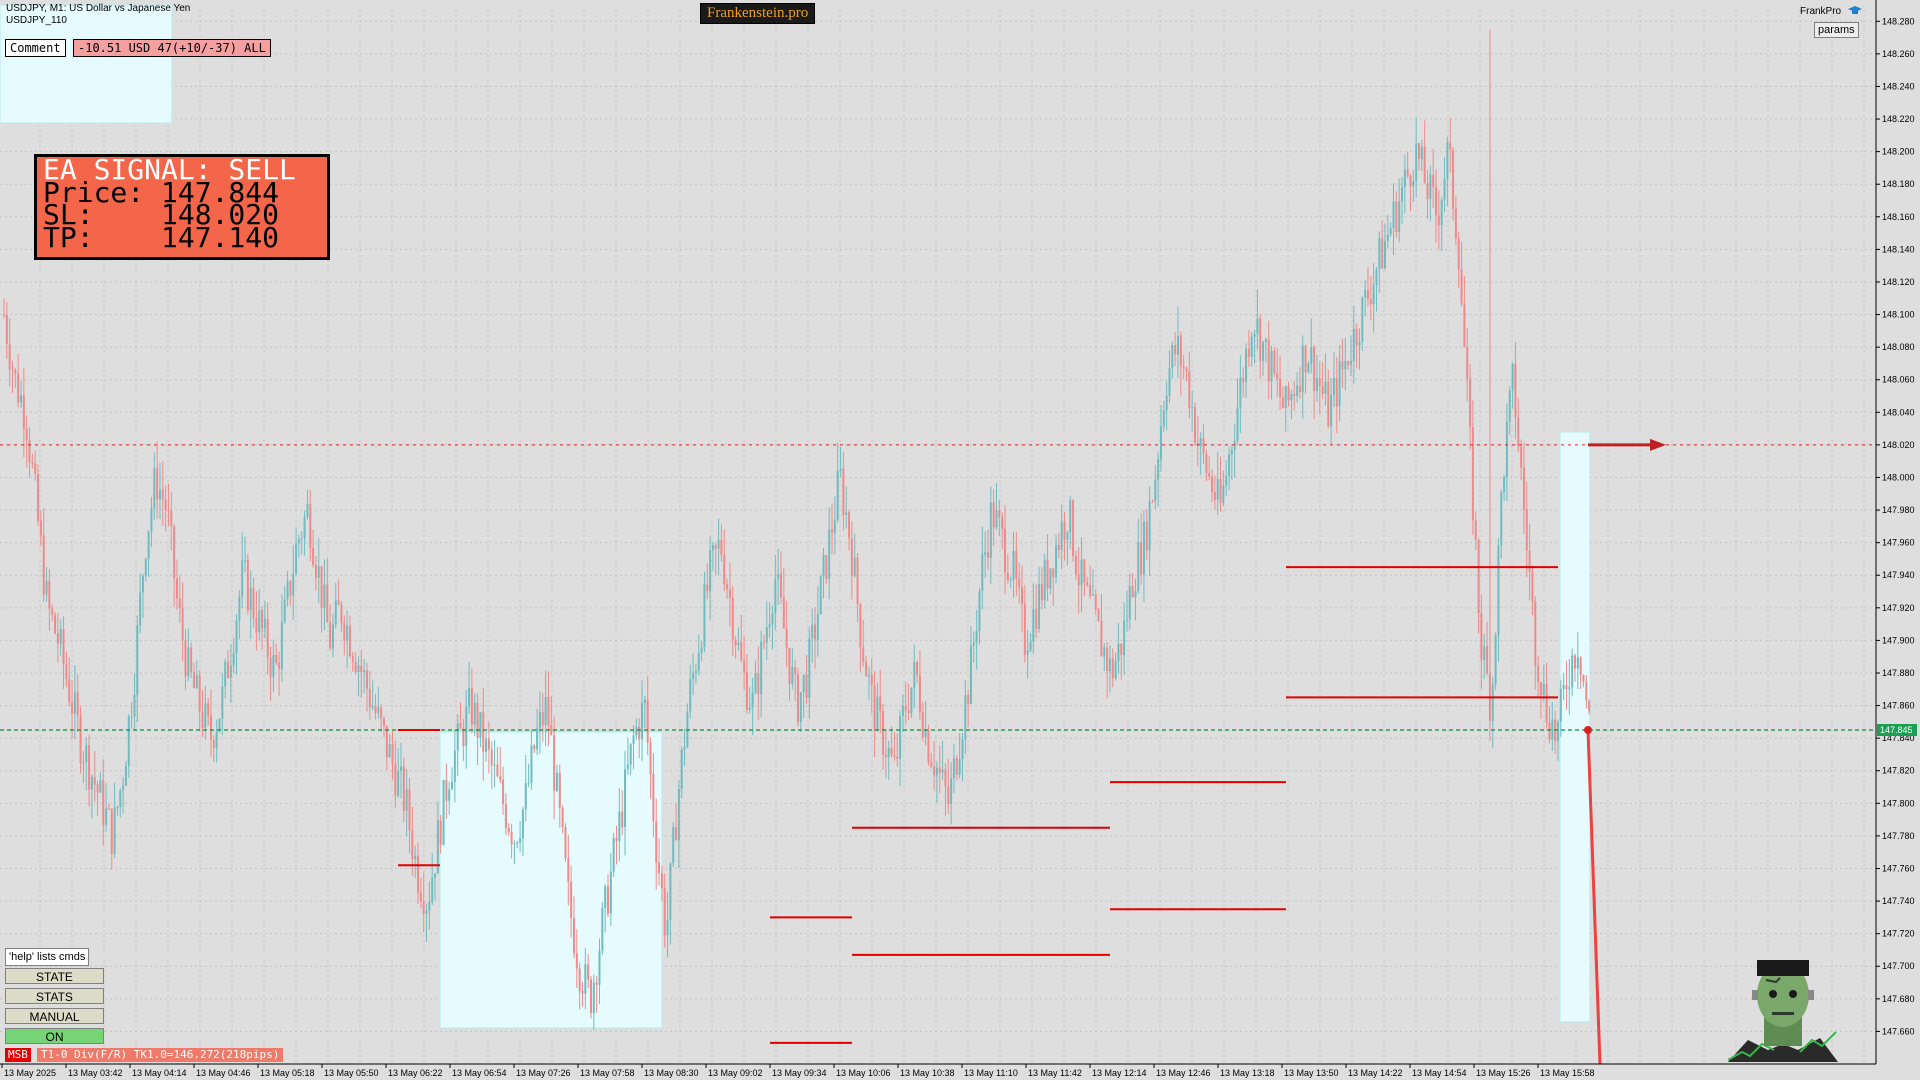 The height and width of the screenshot is (1080, 1920). What do you see at coordinates (927, 1073) in the screenshot?
I see `time-tick-label: 13 May 10:38` at bounding box center [927, 1073].